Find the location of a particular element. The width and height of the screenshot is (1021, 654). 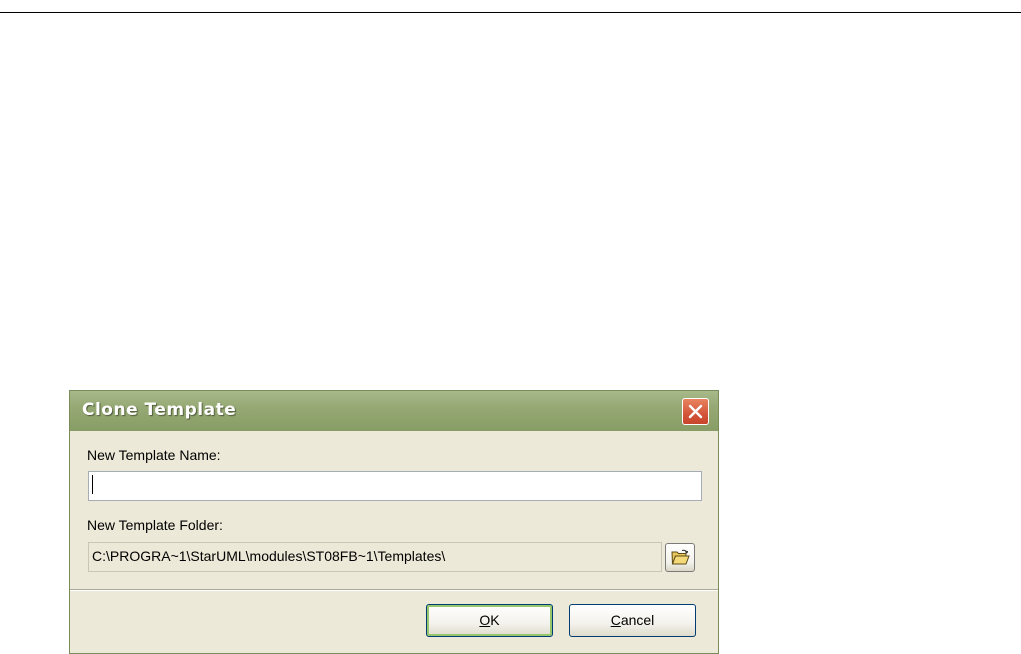

open-folder-icon is located at coordinates (680, 557).